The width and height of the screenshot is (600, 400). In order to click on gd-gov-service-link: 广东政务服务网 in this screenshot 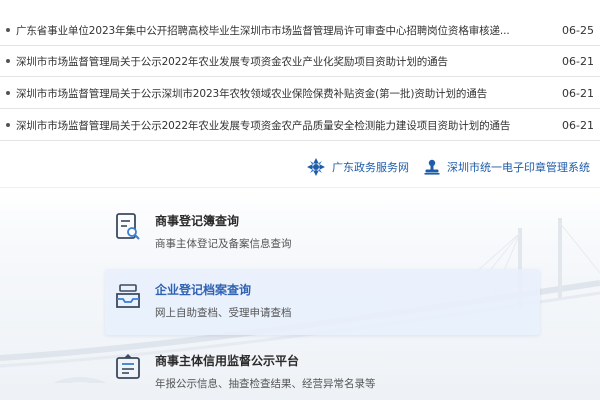, I will do `click(357, 167)`.